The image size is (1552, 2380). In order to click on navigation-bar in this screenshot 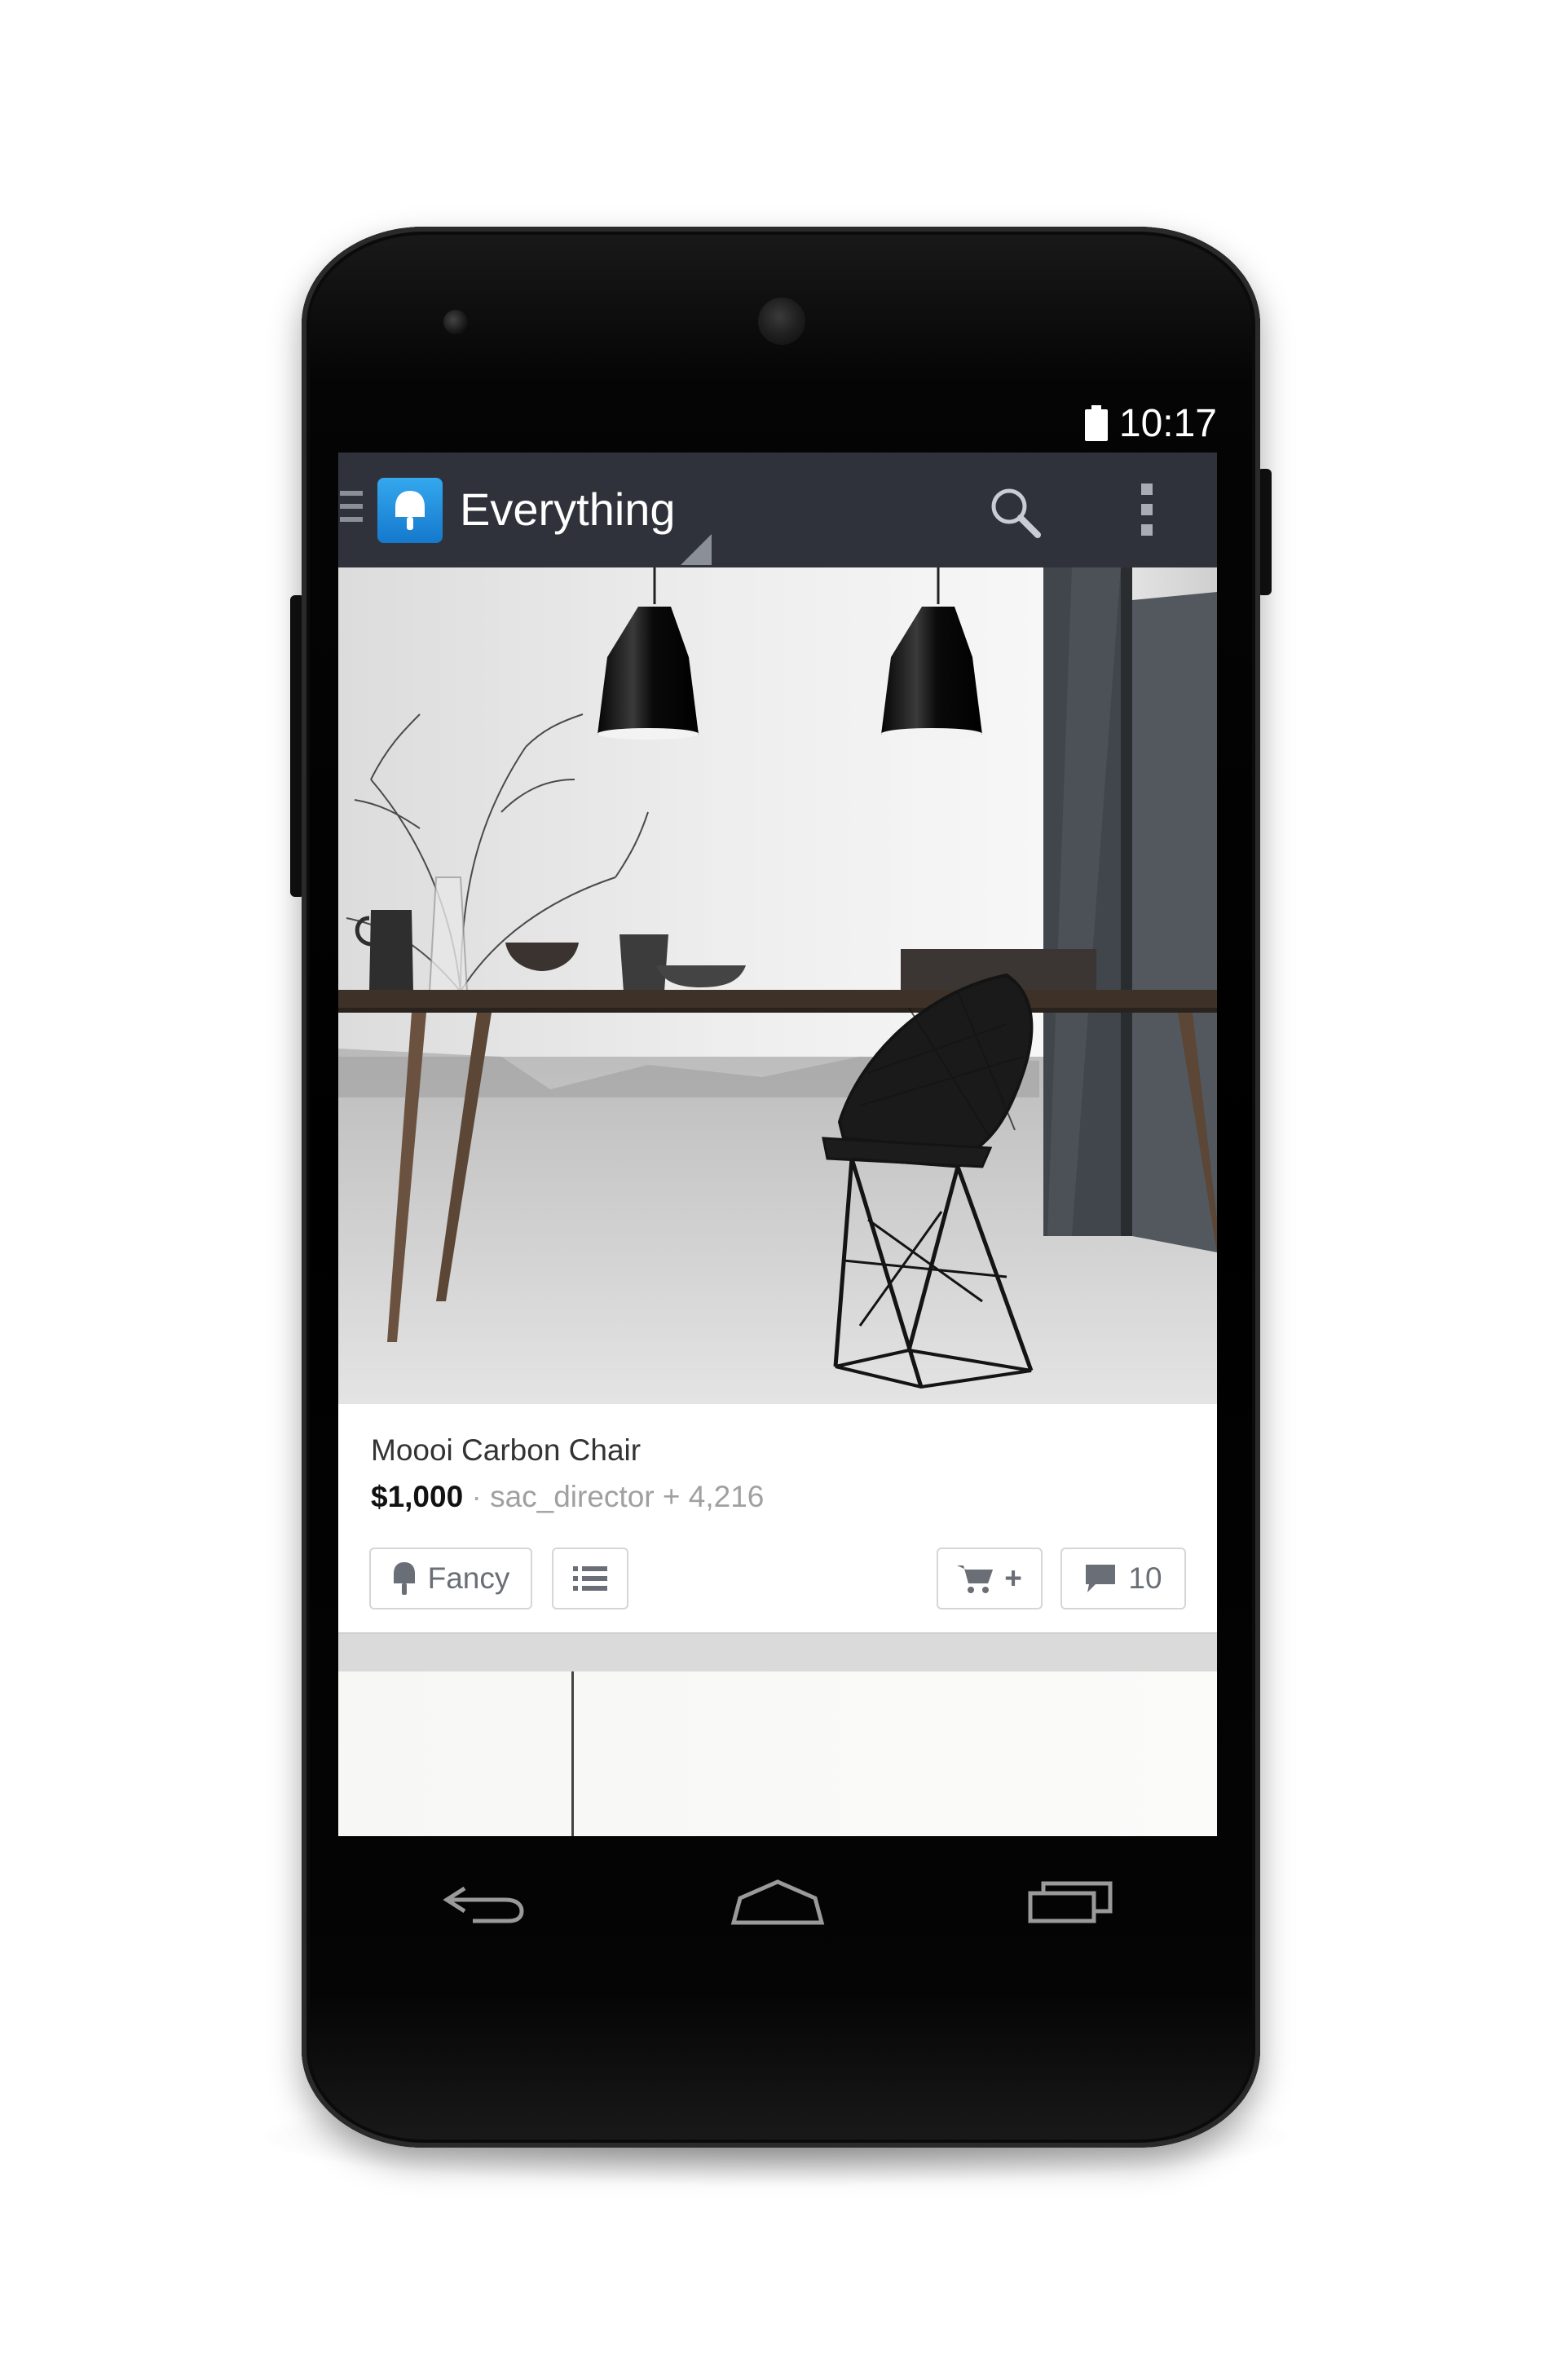, I will do `click(778, 1902)`.